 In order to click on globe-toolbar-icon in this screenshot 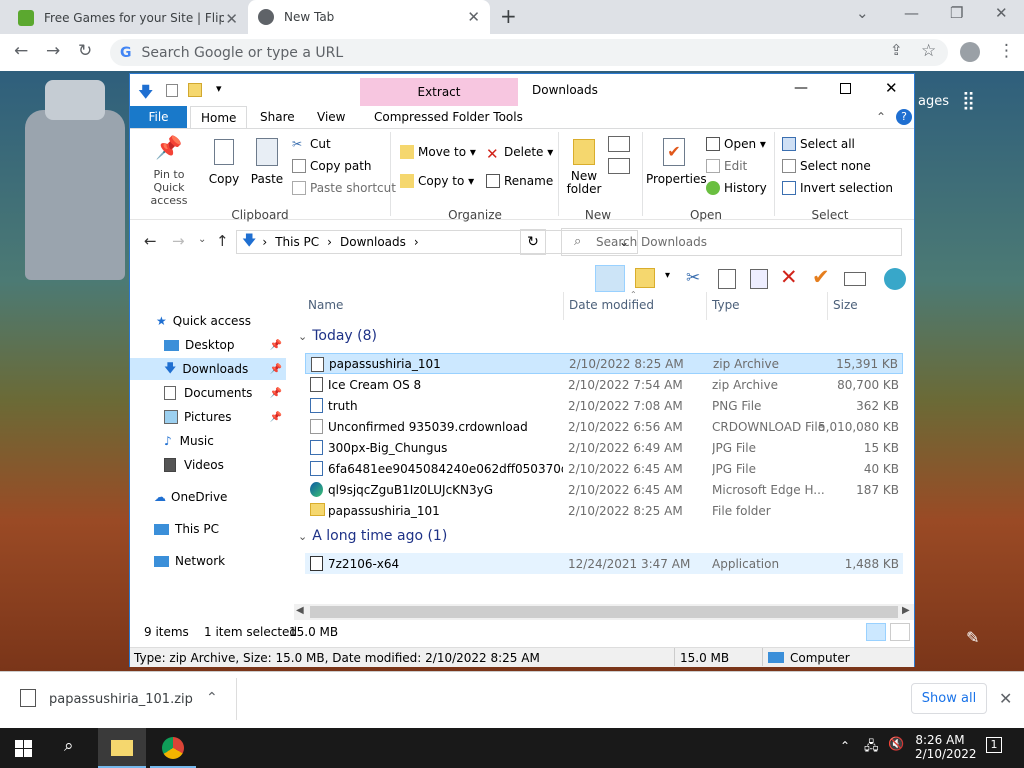, I will do `click(895, 279)`.